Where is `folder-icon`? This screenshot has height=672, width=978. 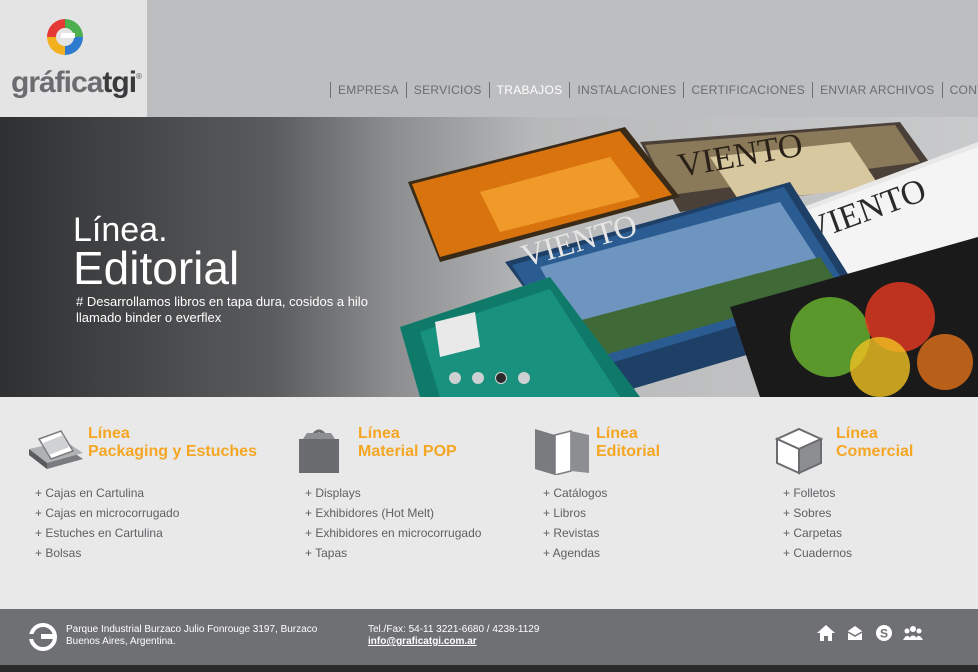 folder-icon is located at coordinates (564, 450).